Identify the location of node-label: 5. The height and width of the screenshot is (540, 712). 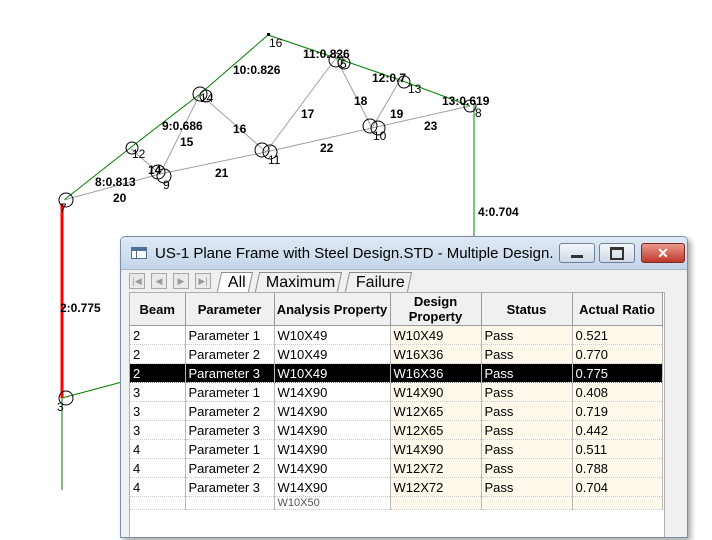
(343, 64).